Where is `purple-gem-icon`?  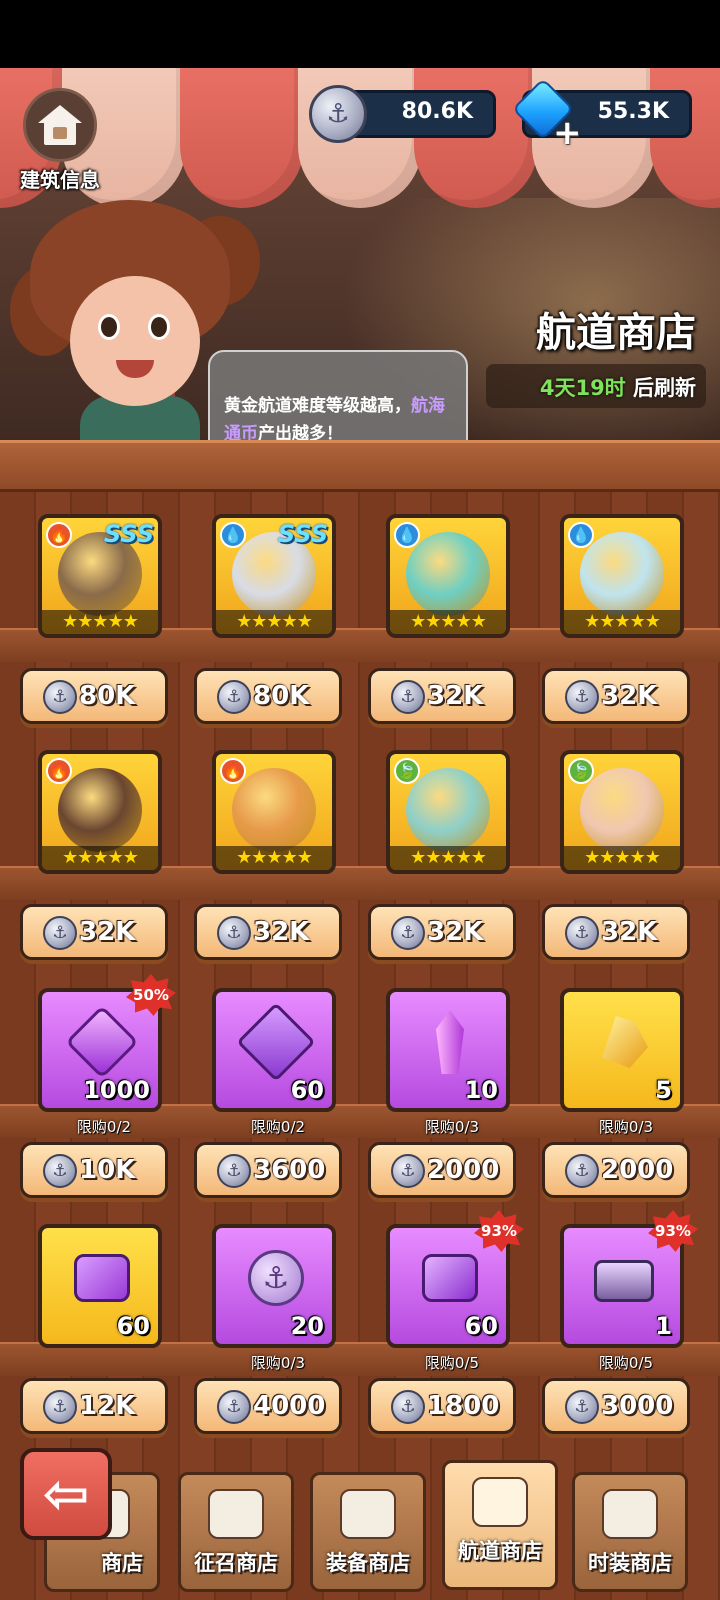 purple-gem-icon is located at coordinates (102, 1042).